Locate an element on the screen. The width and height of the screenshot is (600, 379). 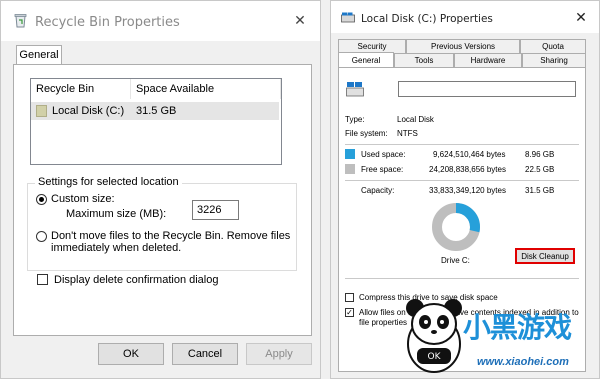
svg-text: OK is located at coordinates (435, 357).